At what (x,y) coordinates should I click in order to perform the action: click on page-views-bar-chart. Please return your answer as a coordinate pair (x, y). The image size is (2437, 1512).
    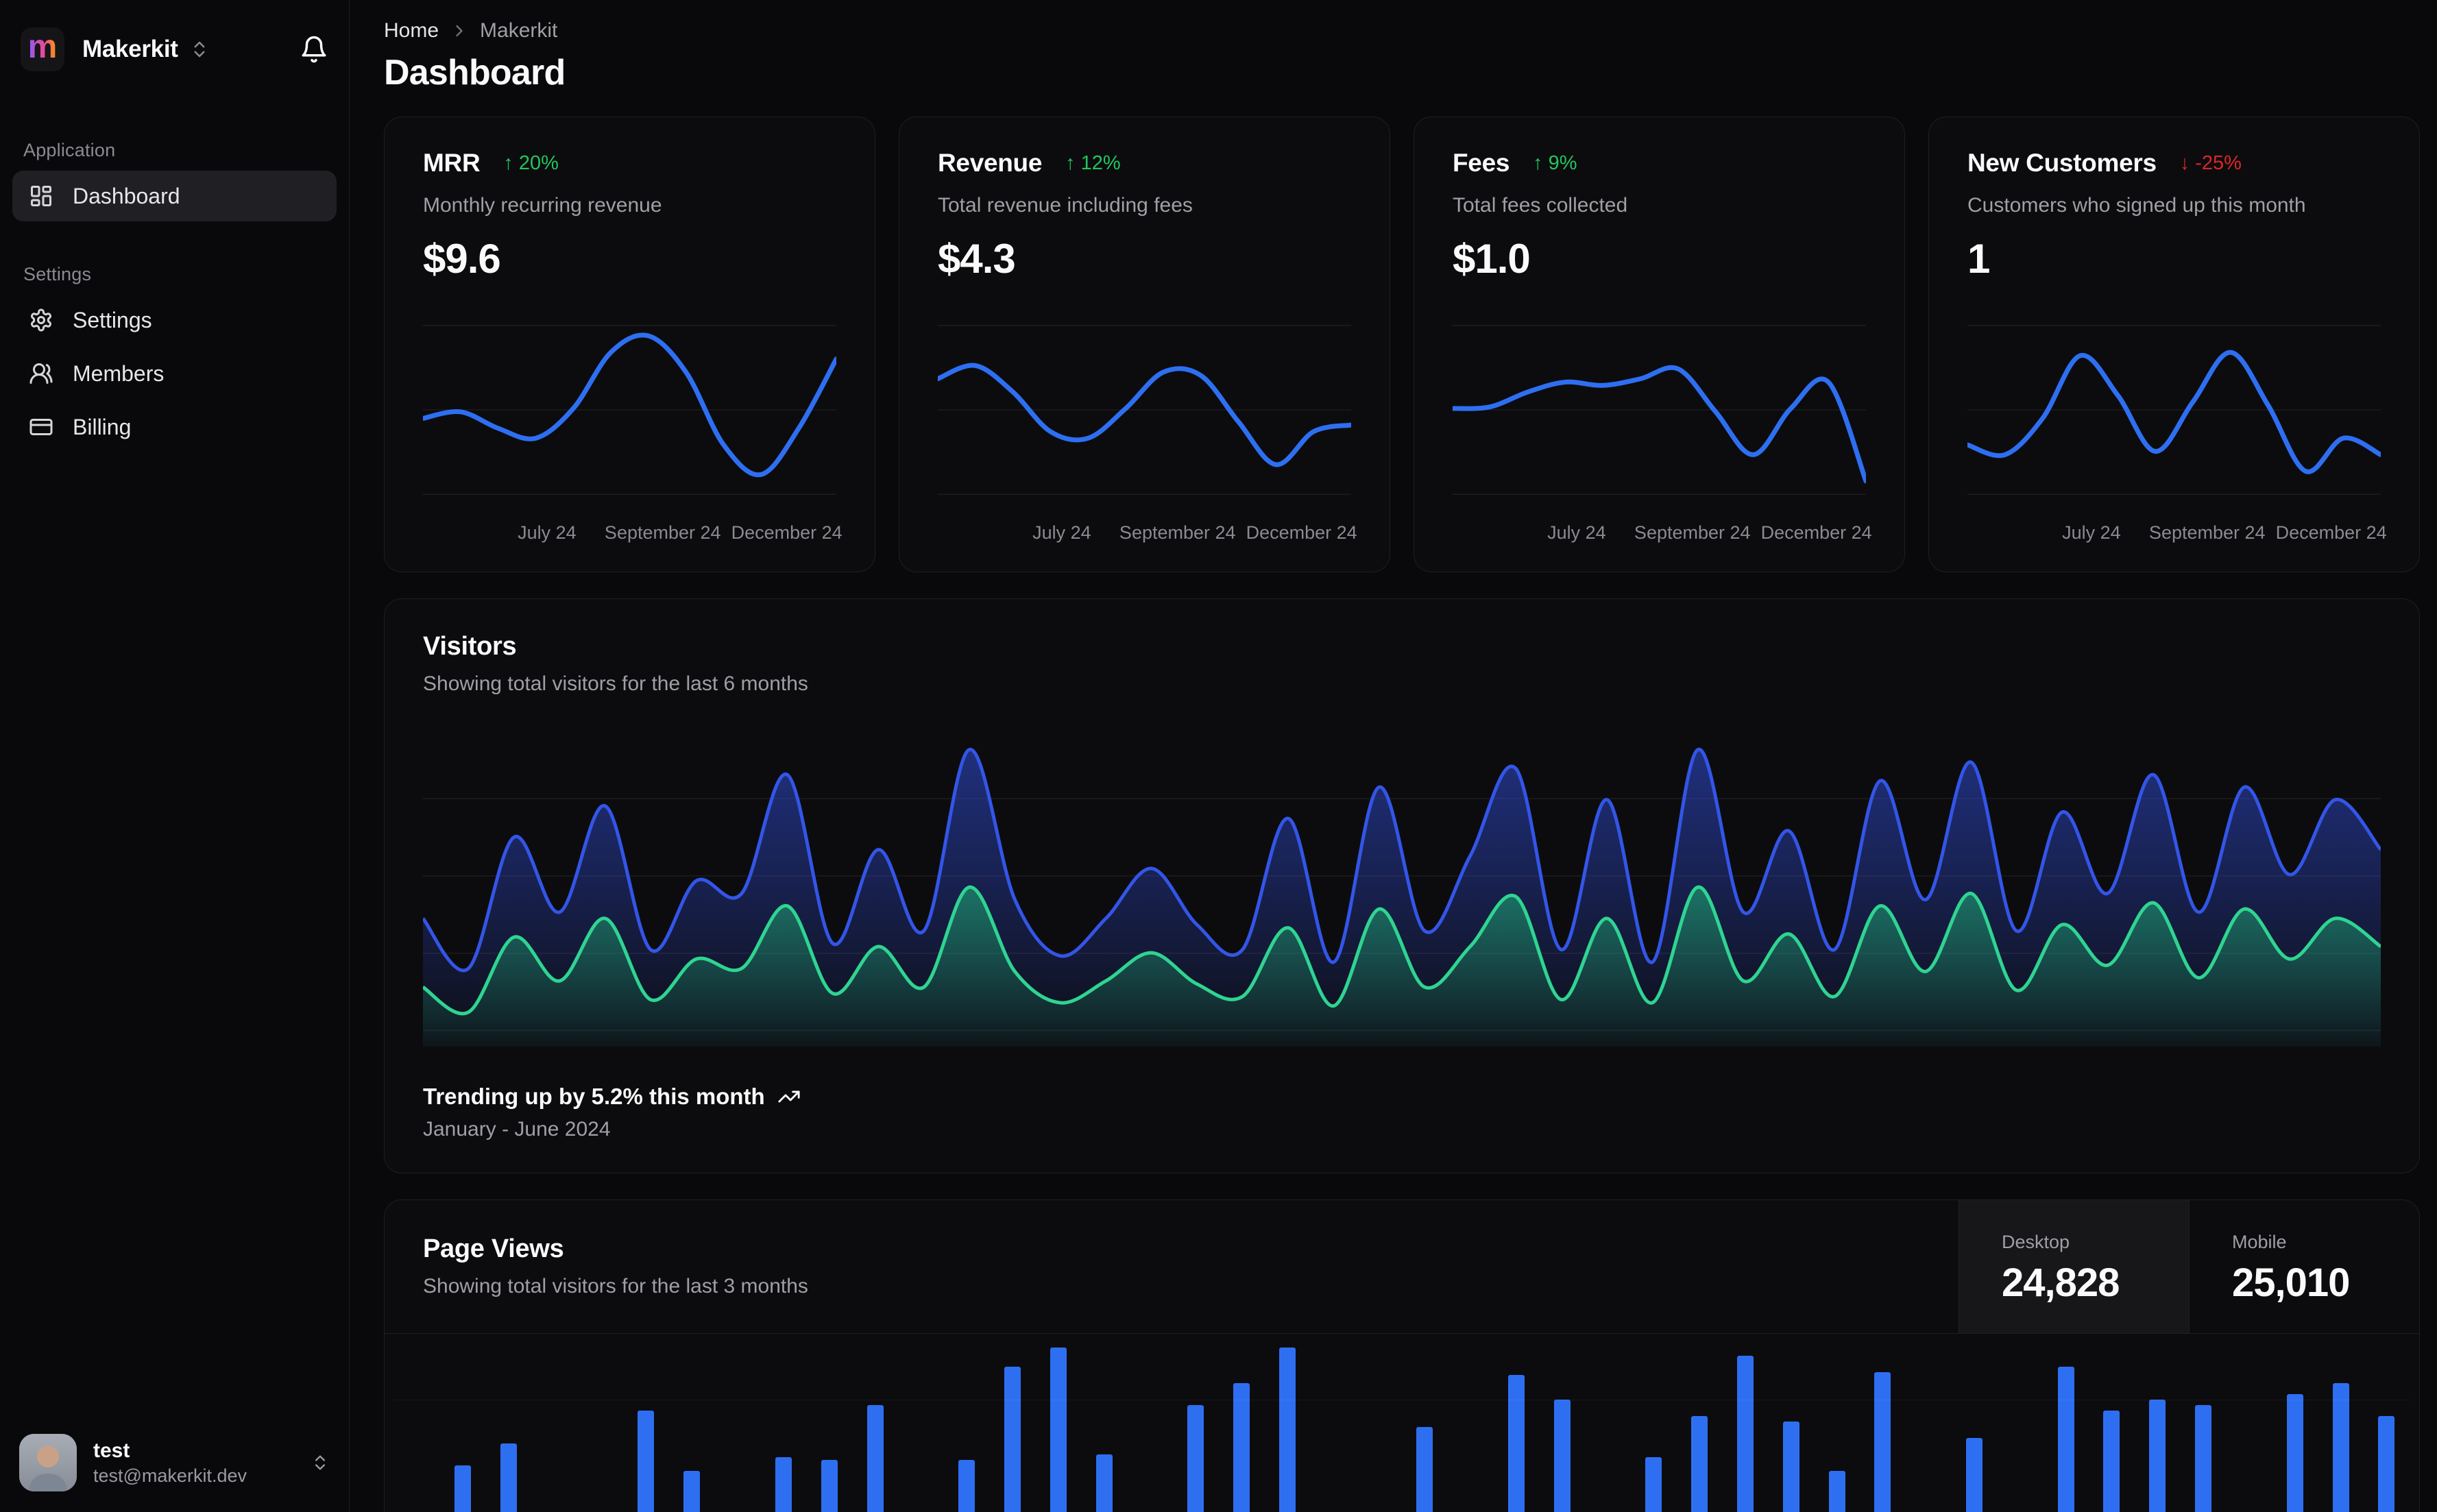
    Looking at the image, I should click on (1402, 1423).